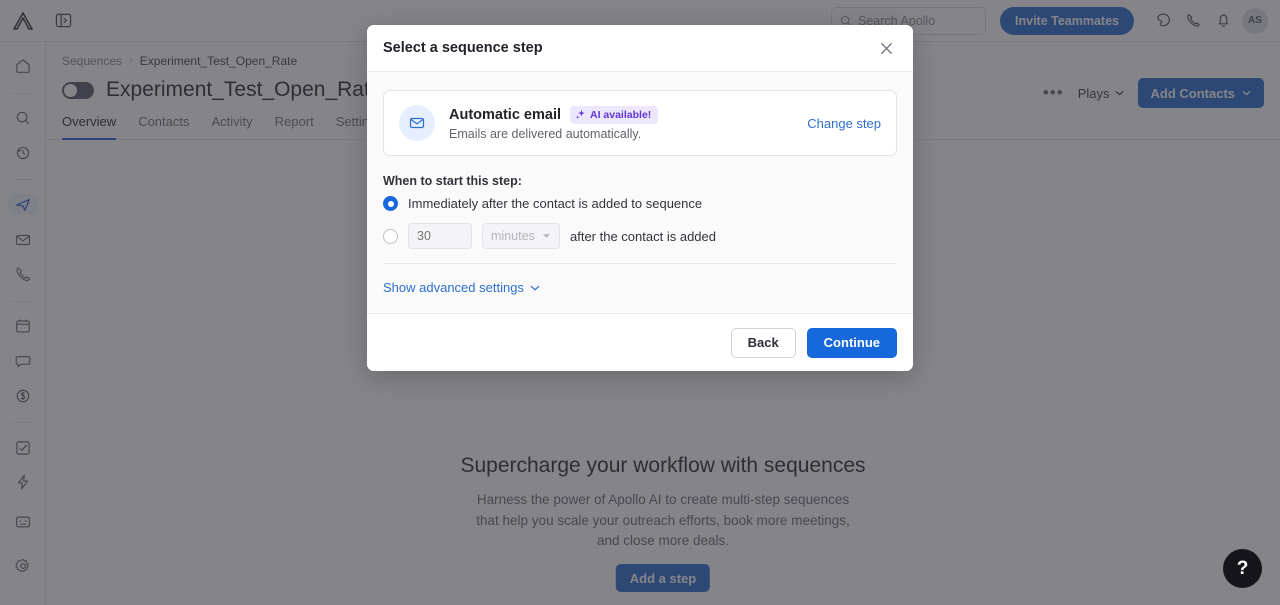  Describe the element at coordinates (463, 48) in the screenshot. I see `dialog-title: Select a sequence step` at that location.